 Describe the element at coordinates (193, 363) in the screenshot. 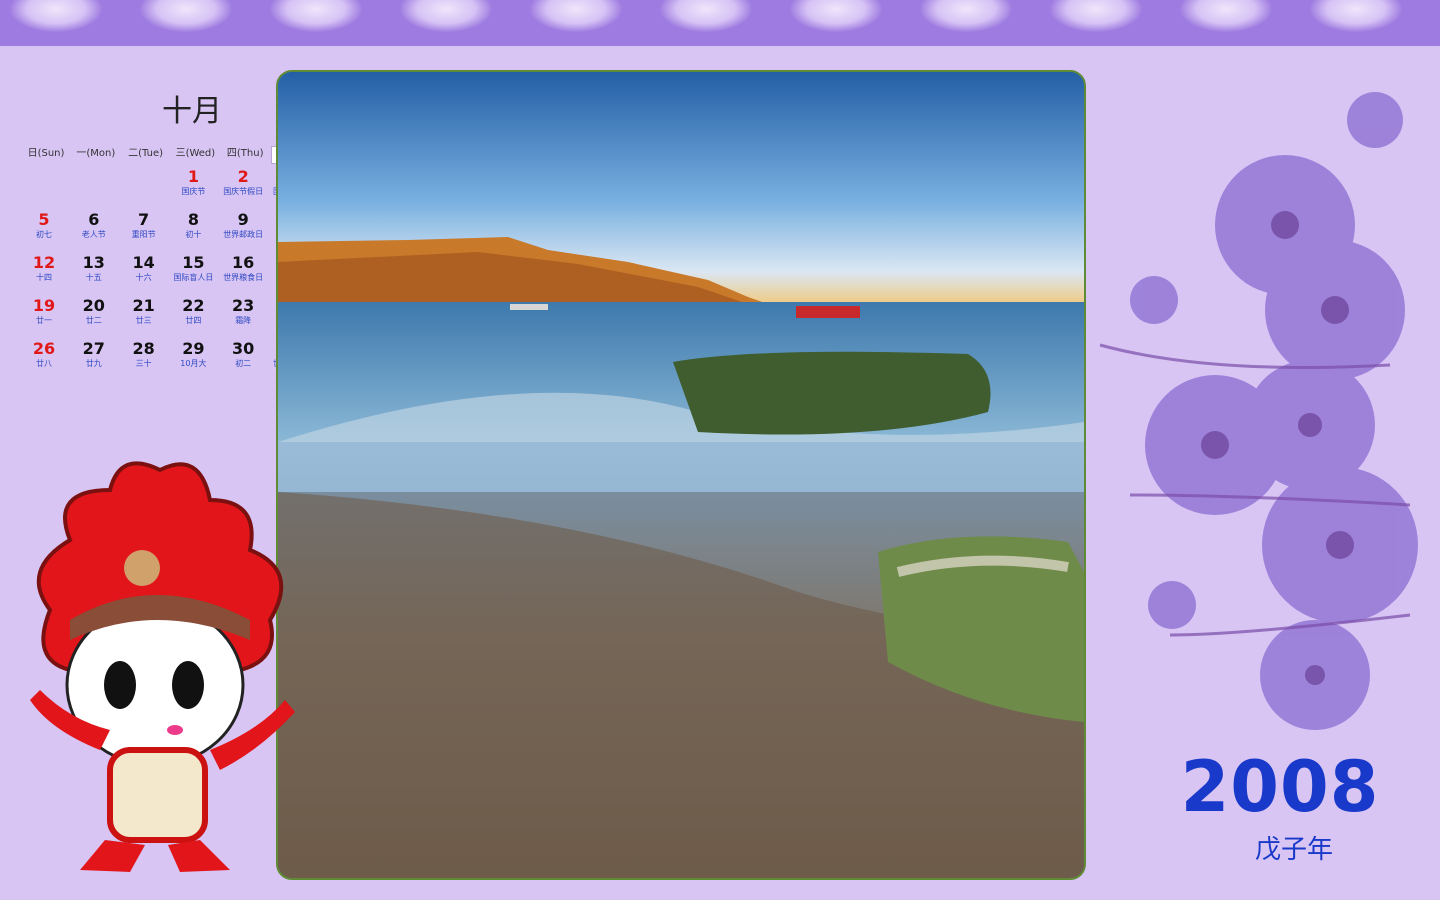

I see `day-note: 10月大` at that location.